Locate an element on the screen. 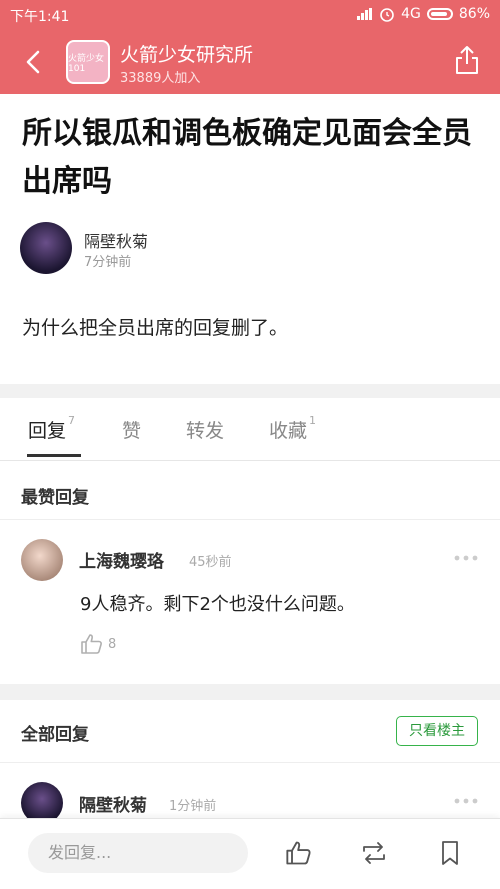 This screenshot has width=500, height=889. alarm-icon is located at coordinates (387, 15).